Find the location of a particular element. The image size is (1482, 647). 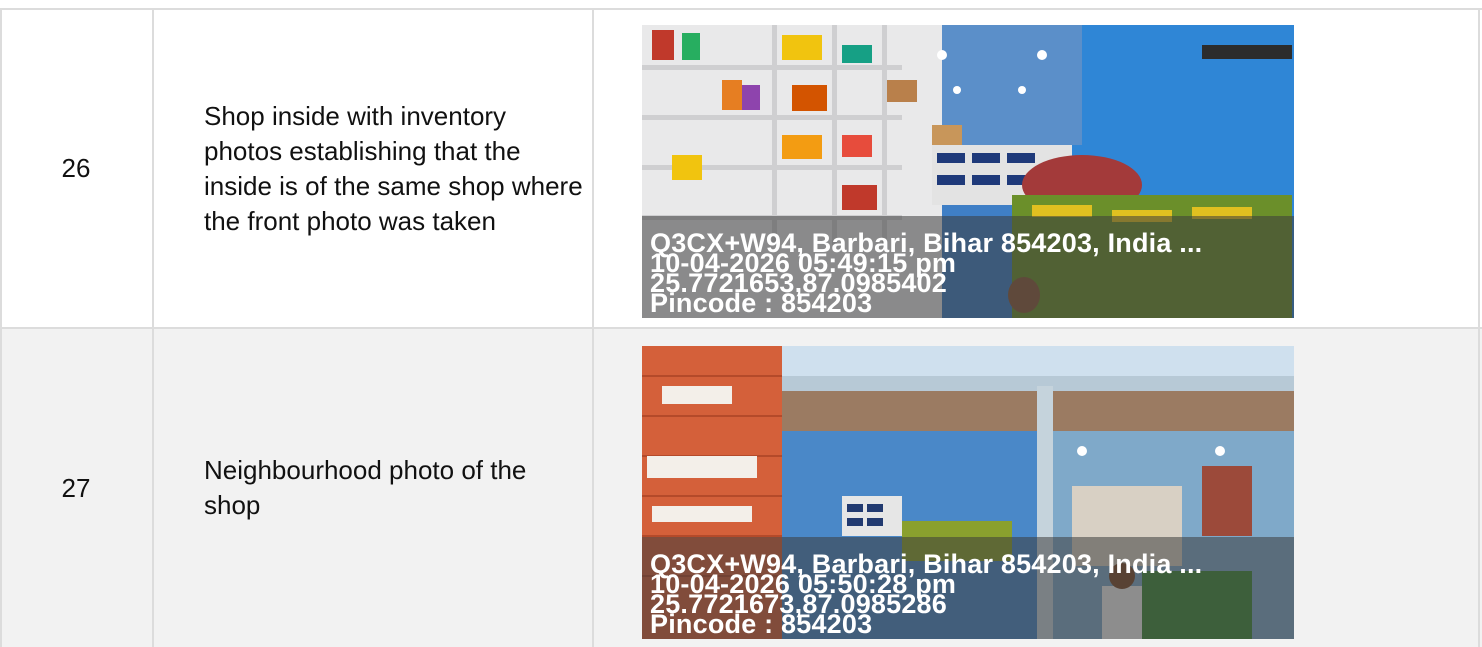

row-number: 27 is located at coordinates (76, 487).